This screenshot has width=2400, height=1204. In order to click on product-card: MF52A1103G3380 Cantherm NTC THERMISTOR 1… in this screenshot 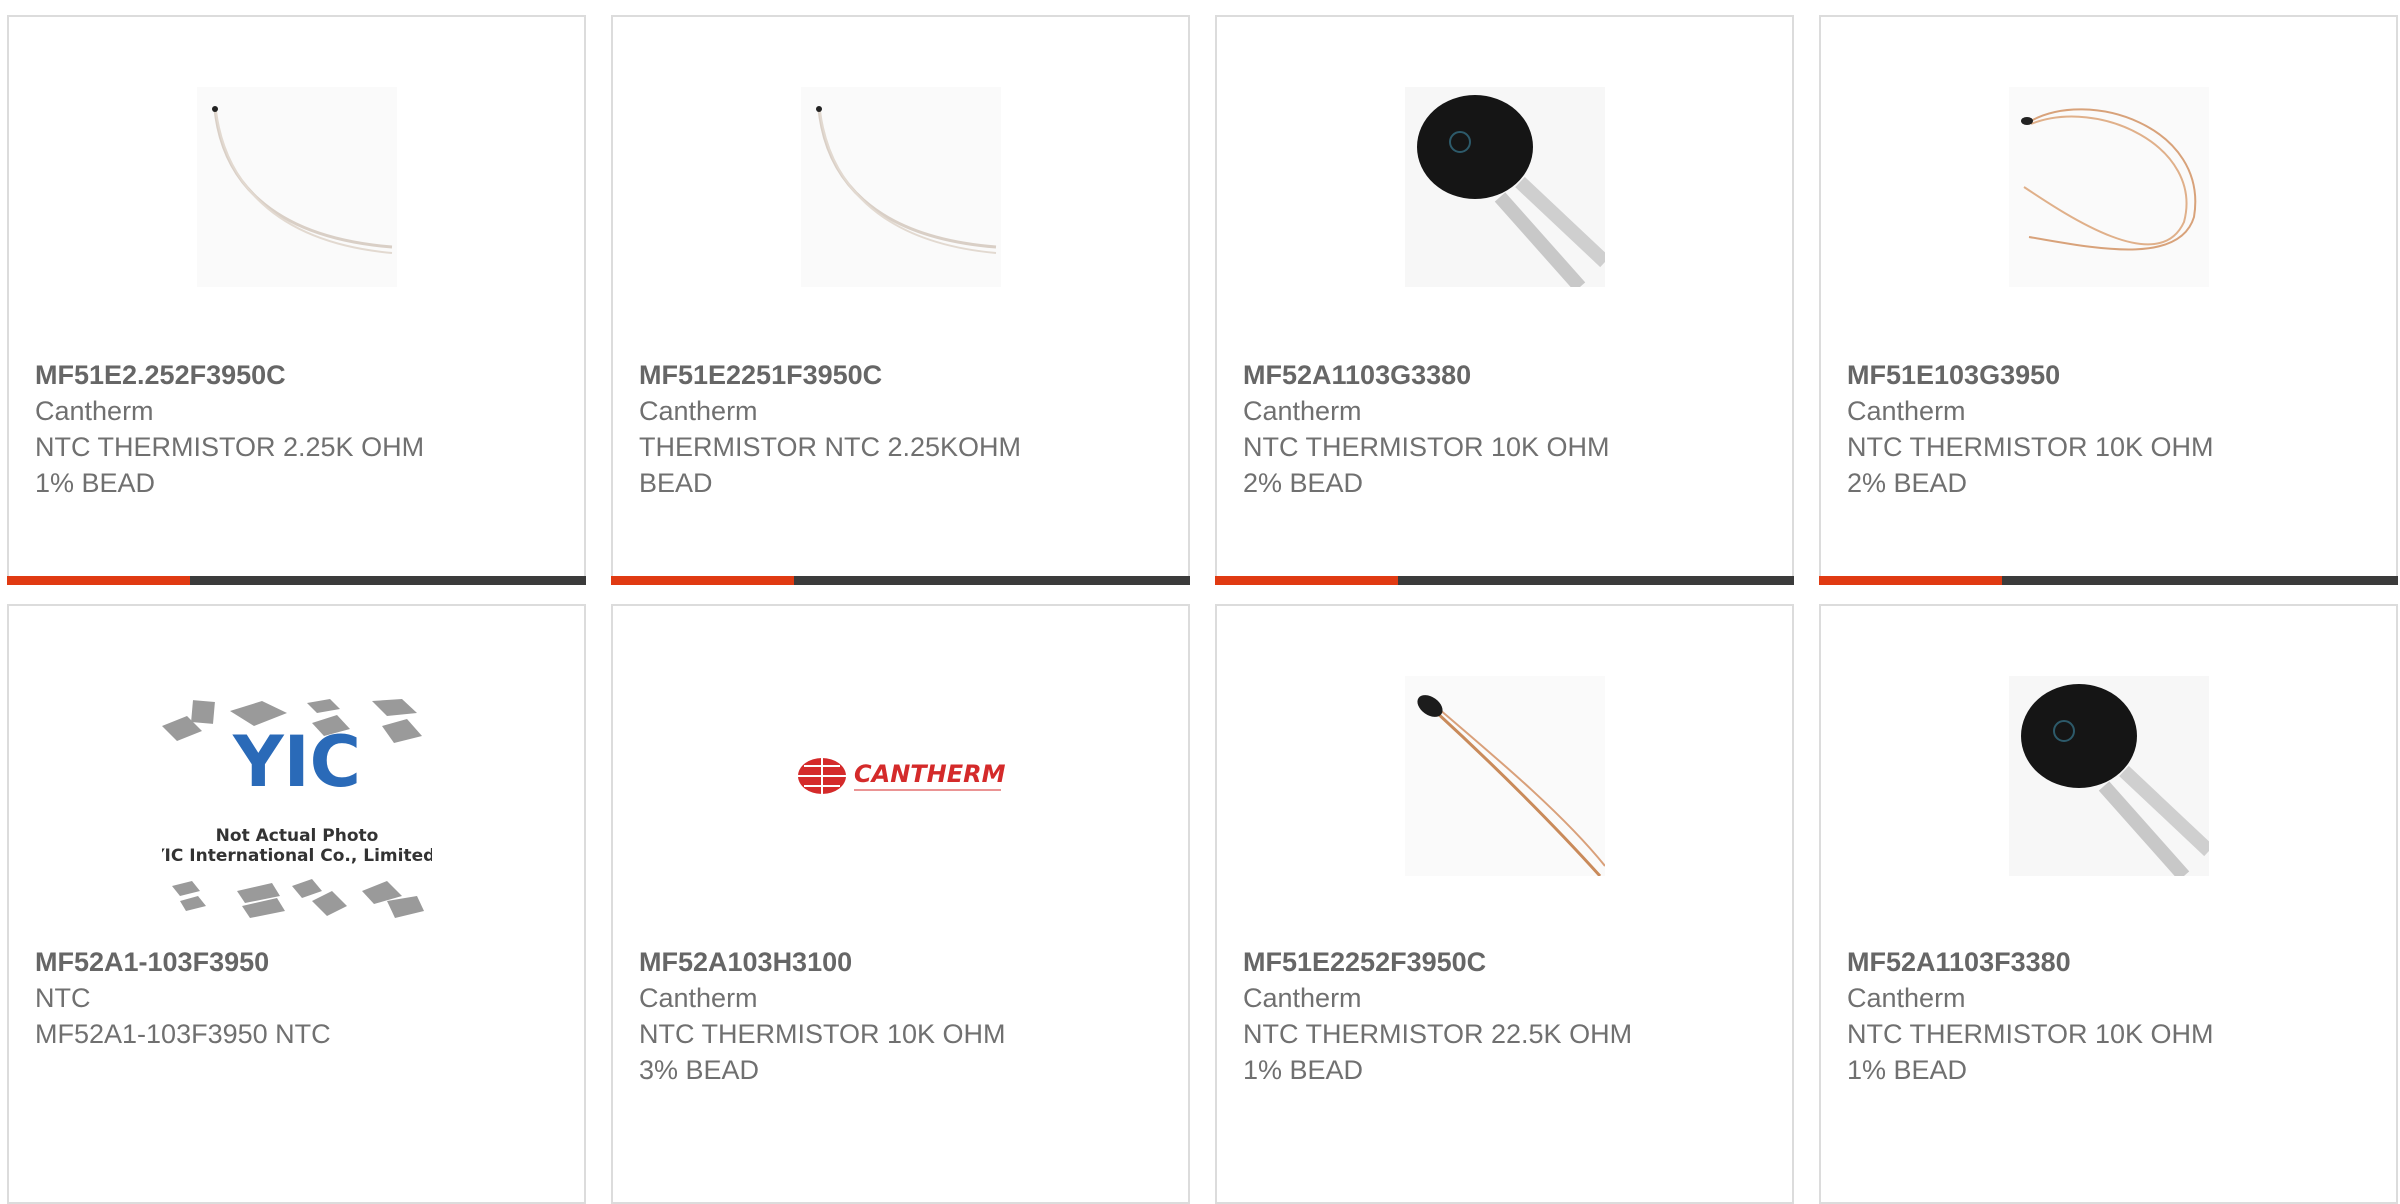, I will do `click(1504, 300)`.